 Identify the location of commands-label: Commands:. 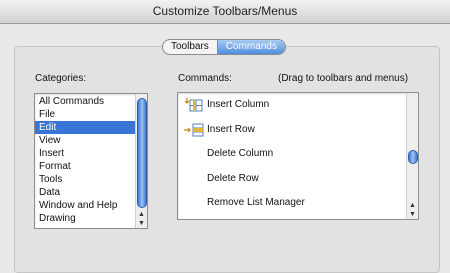
(205, 78).